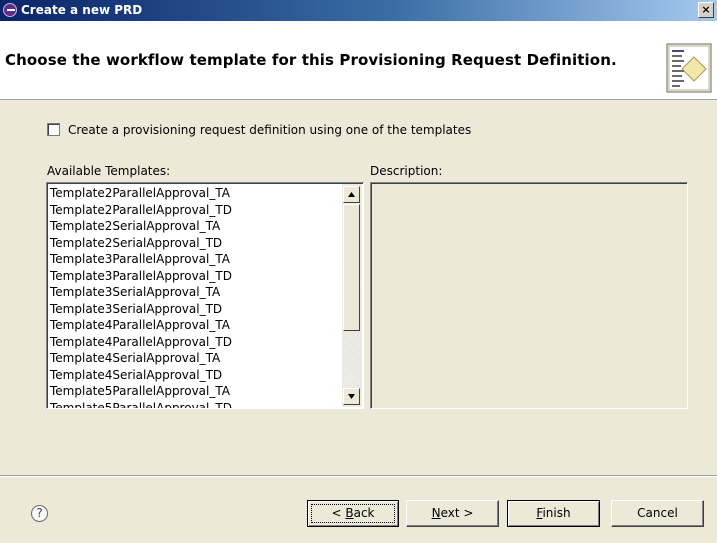 The width and height of the screenshot is (717, 543). What do you see at coordinates (141, 358) in the screenshot?
I see `list-item: Template4SerialApproval_TA` at bounding box center [141, 358].